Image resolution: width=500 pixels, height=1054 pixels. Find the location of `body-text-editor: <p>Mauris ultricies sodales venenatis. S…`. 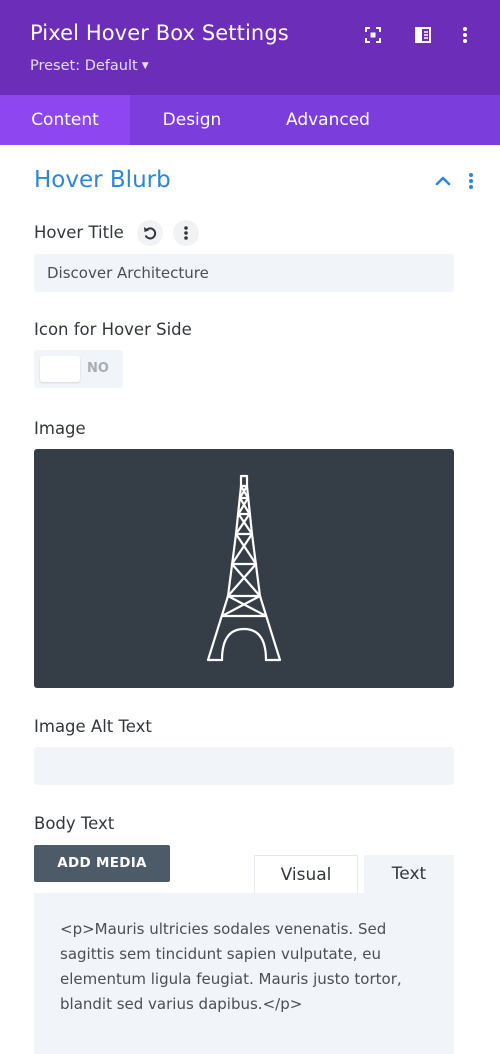

body-text-editor: <p>Mauris ultricies sodales venenatis. S… is located at coordinates (244, 973).